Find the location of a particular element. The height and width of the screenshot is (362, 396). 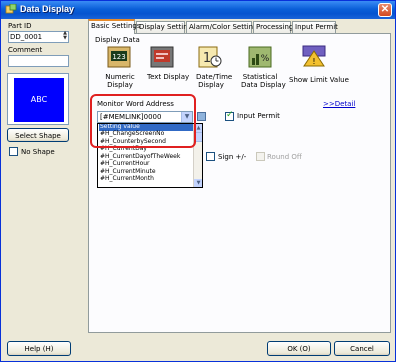

tab-basic-settings: Basic Settings is located at coordinates (114, 26).